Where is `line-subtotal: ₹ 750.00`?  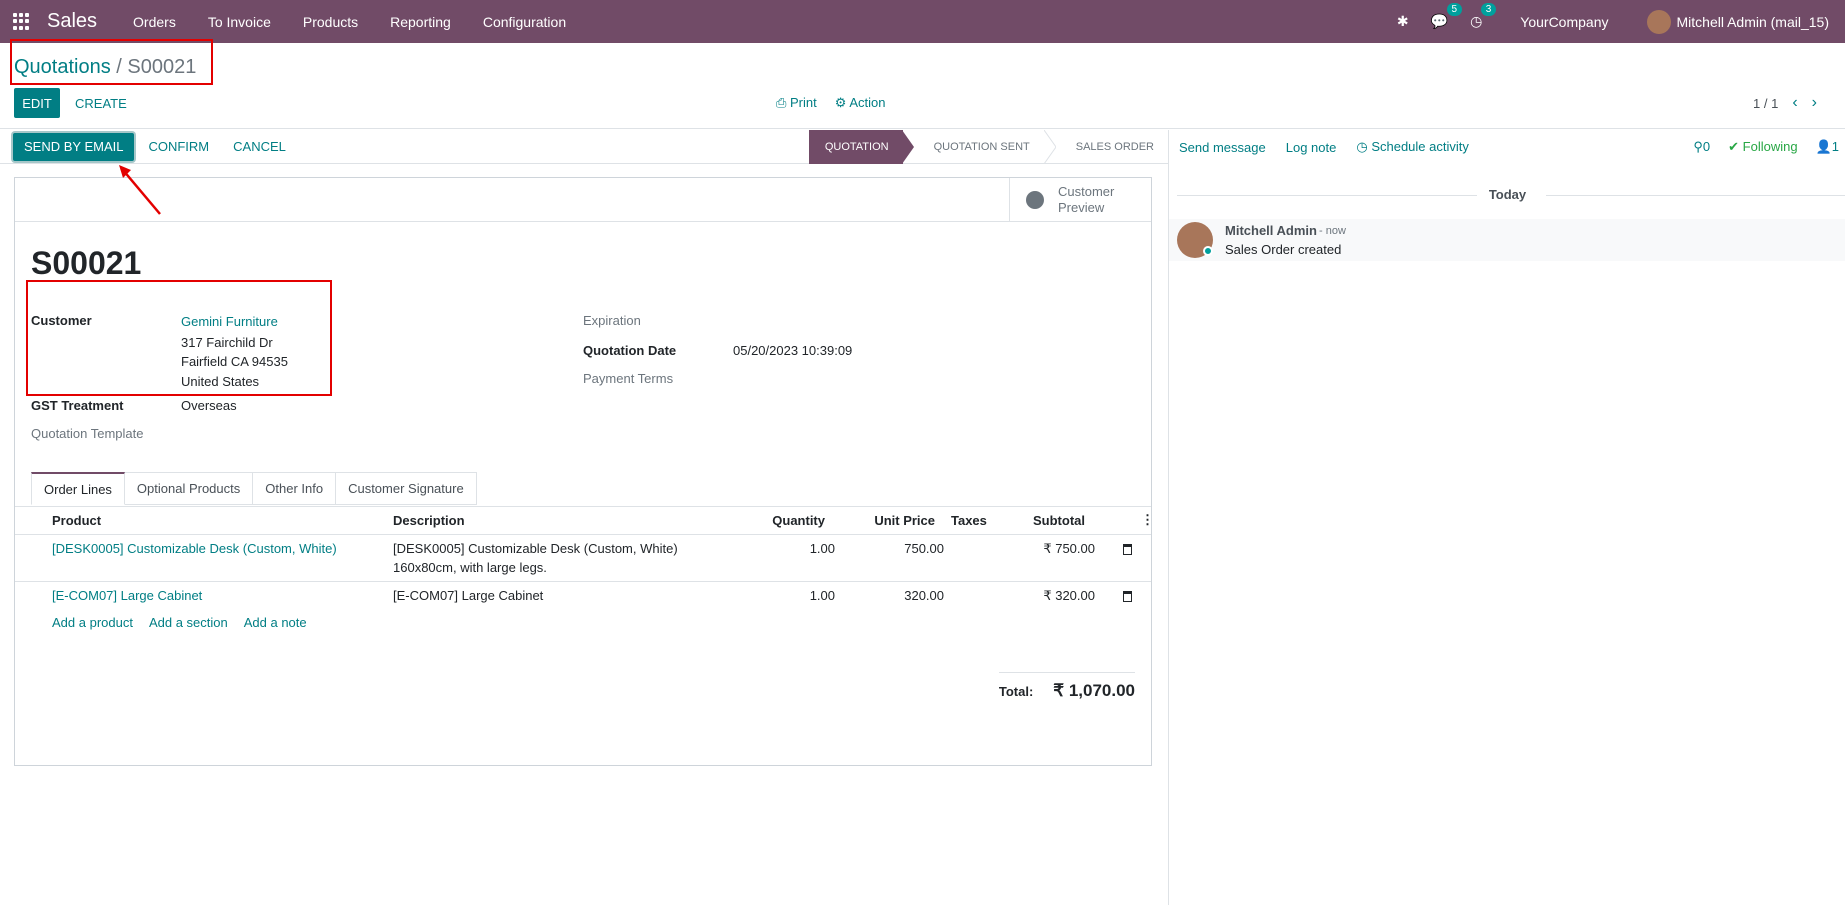
line-subtotal: ₹ 750.00 is located at coordinates (1069, 548).